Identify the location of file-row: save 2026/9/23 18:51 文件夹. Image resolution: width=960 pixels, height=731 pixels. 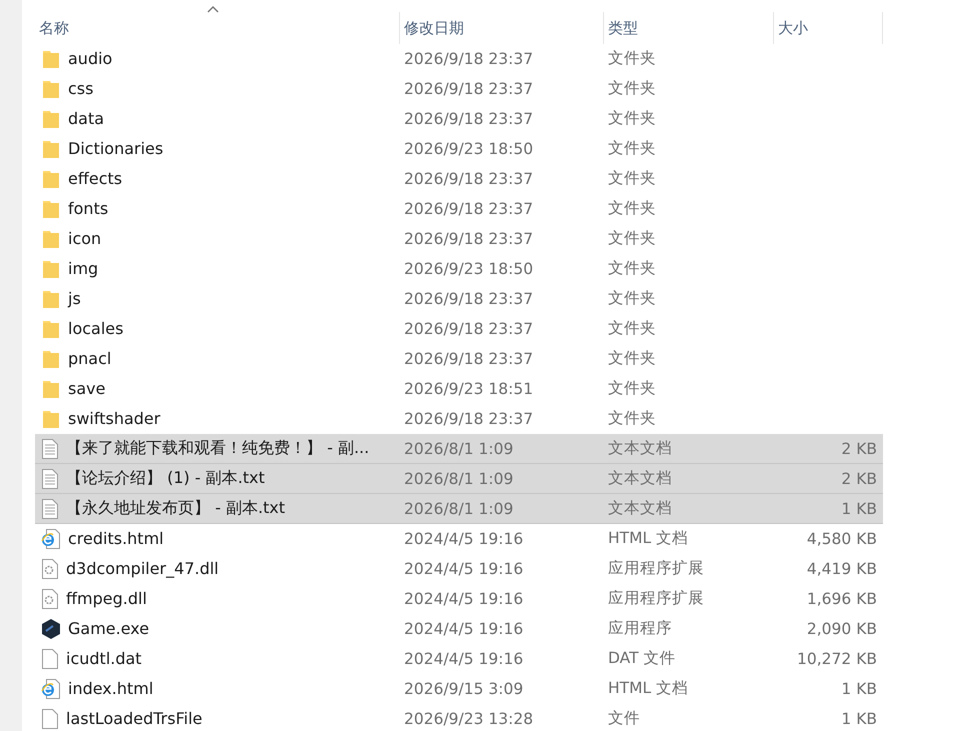
(459, 389).